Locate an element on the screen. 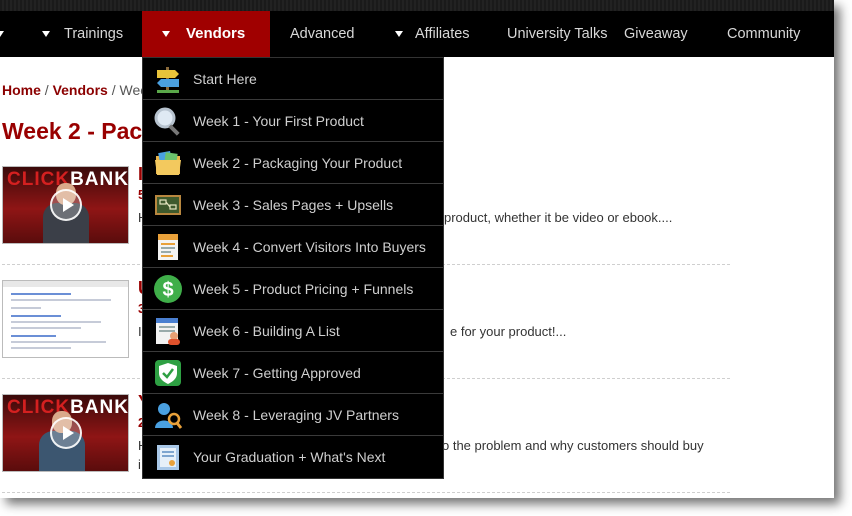 Image resolution: width=852 pixels, height=516 pixels. breadcrumb-home-link: Home is located at coordinates (21, 90).